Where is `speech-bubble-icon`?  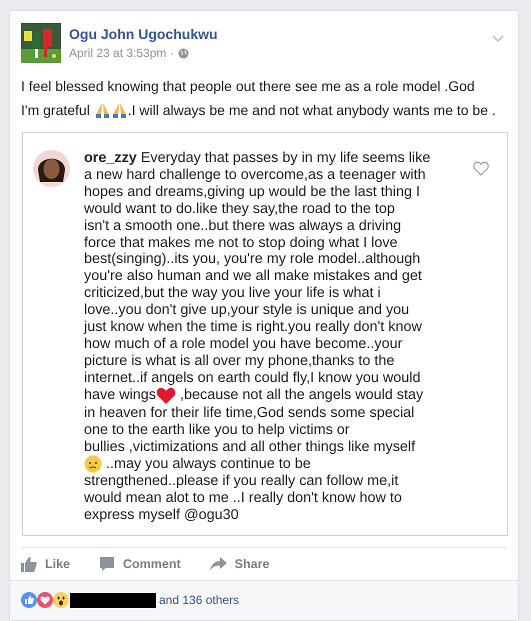 speech-bubble-icon is located at coordinates (107, 564).